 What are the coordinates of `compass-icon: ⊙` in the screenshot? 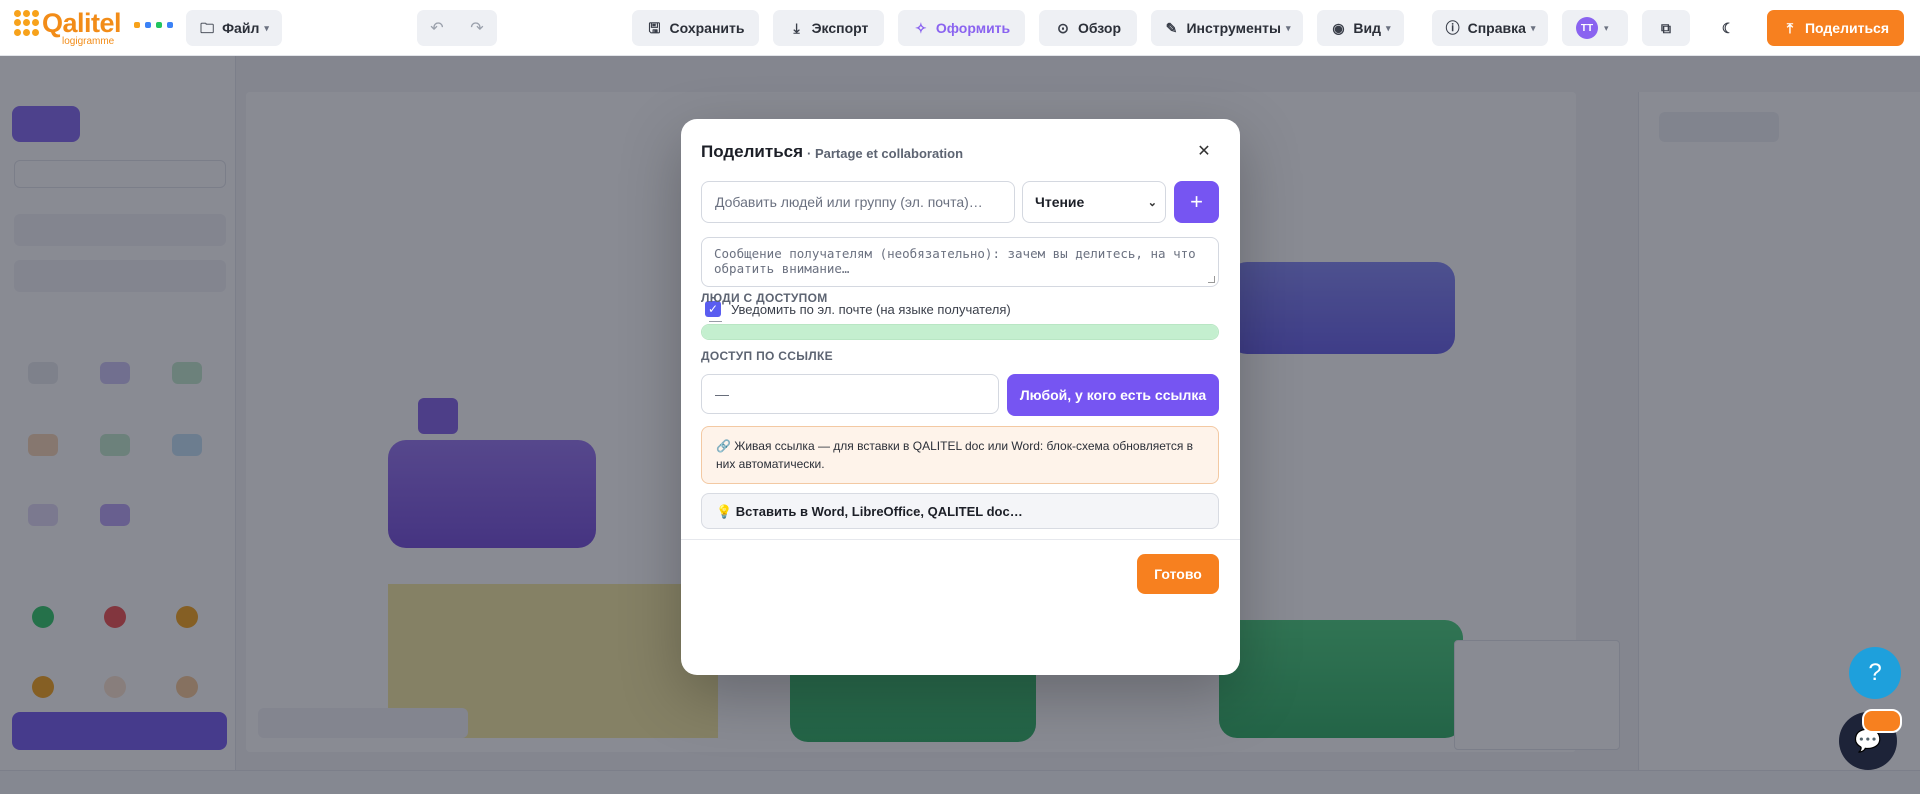 It's located at (1063, 28).